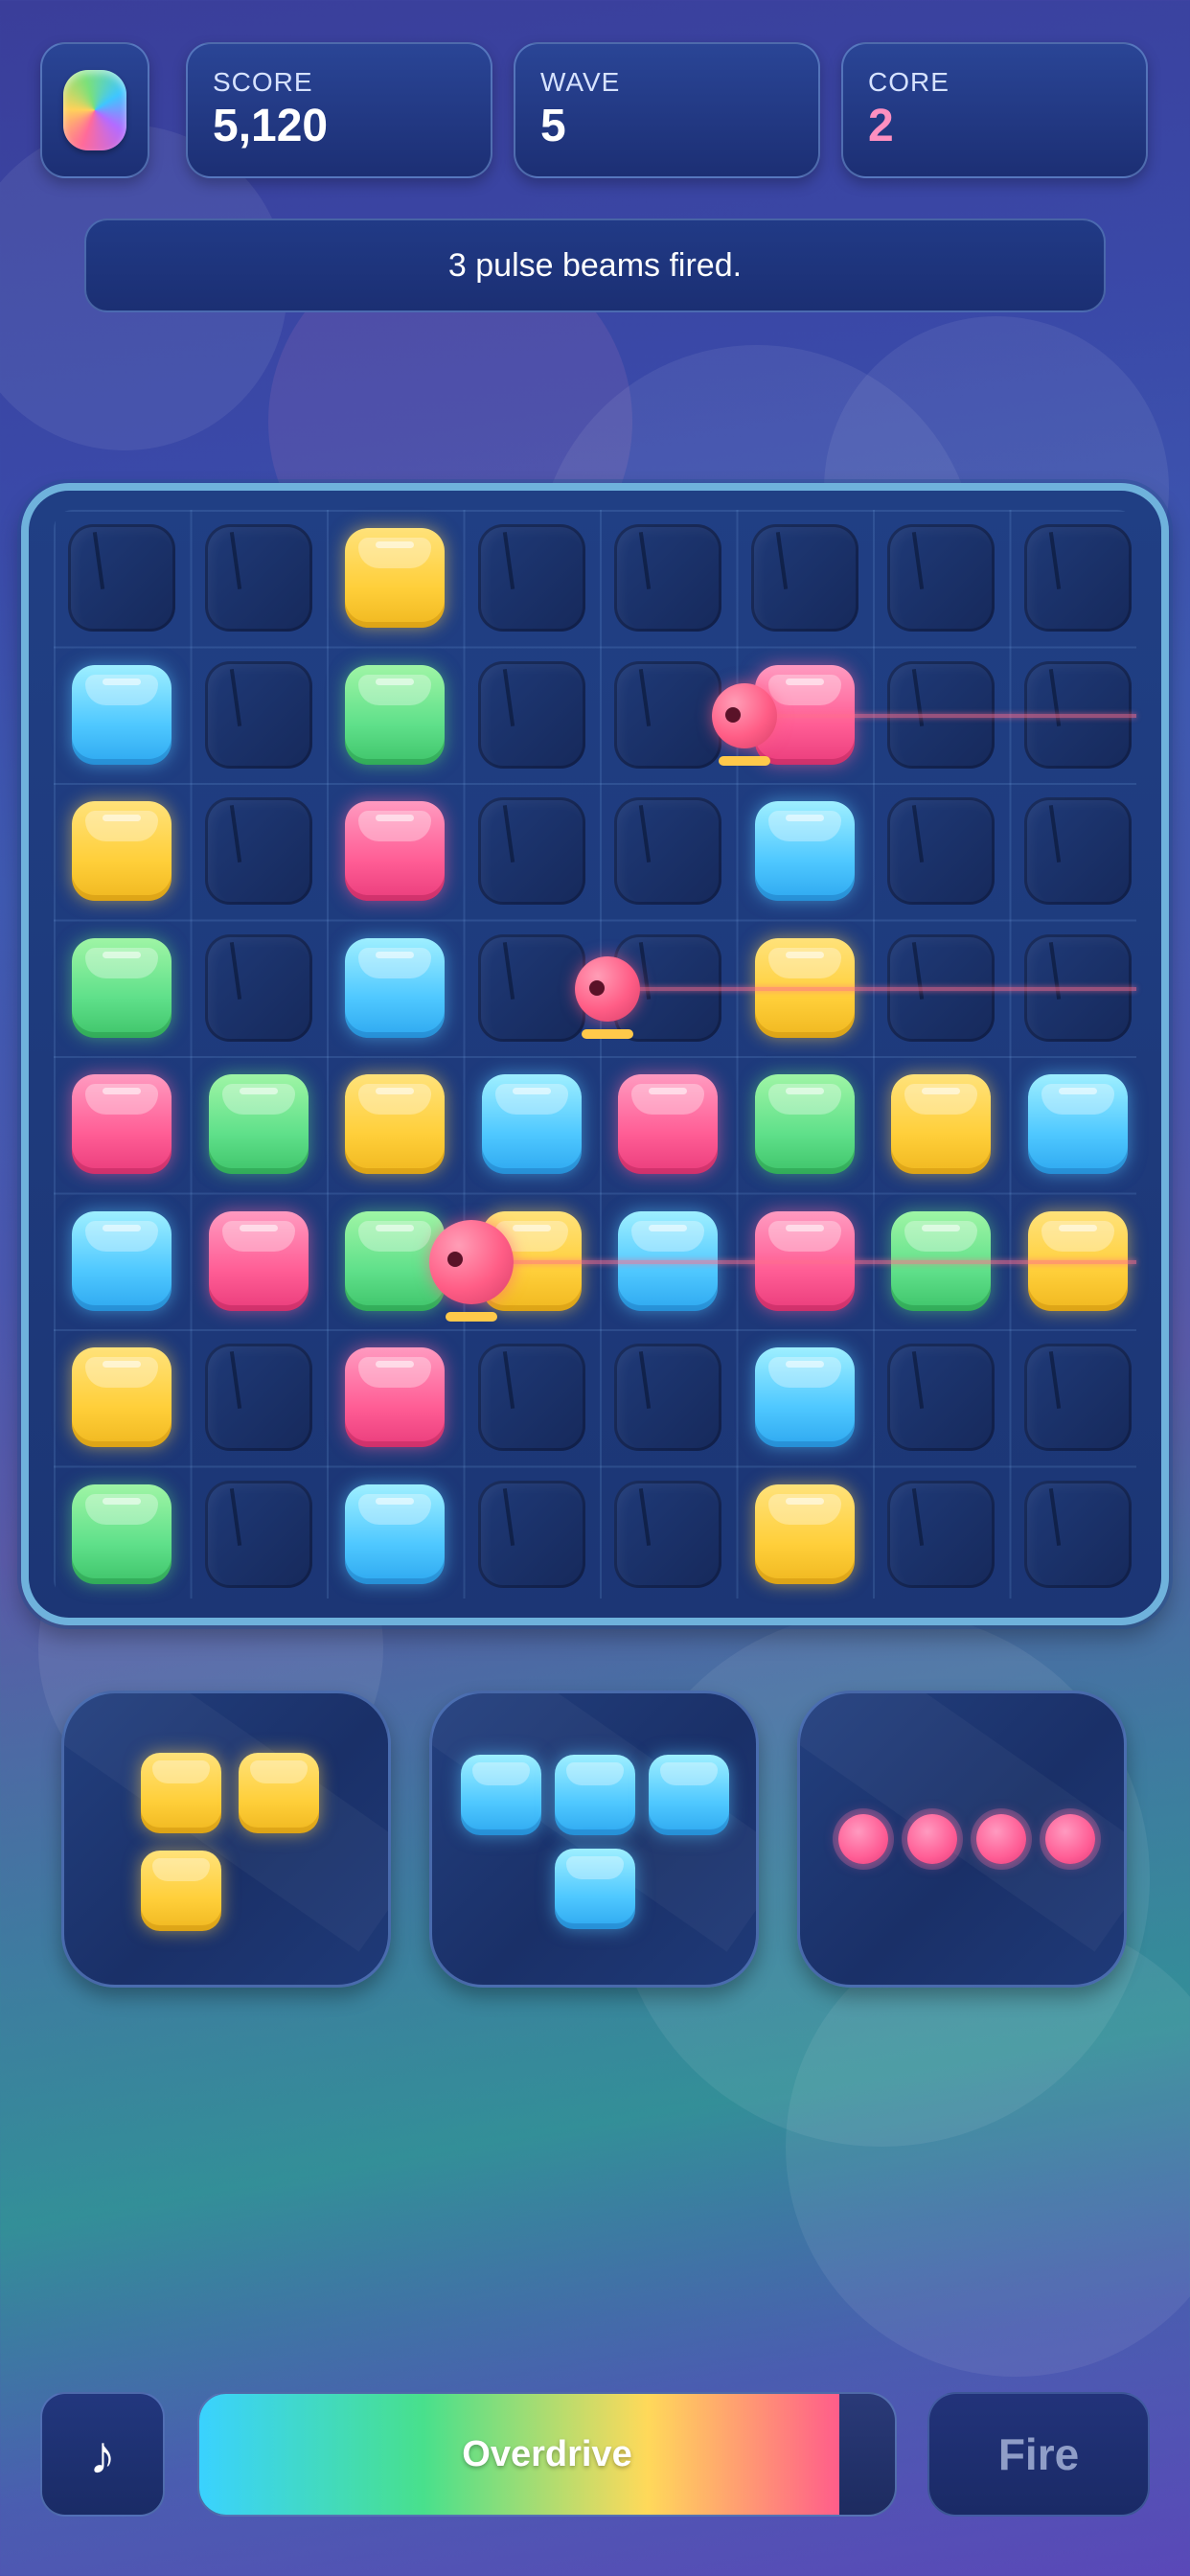 The height and width of the screenshot is (2576, 1190). What do you see at coordinates (909, 82) in the screenshot?
I see `core-label: CORE` at bounding box center [909, 82].